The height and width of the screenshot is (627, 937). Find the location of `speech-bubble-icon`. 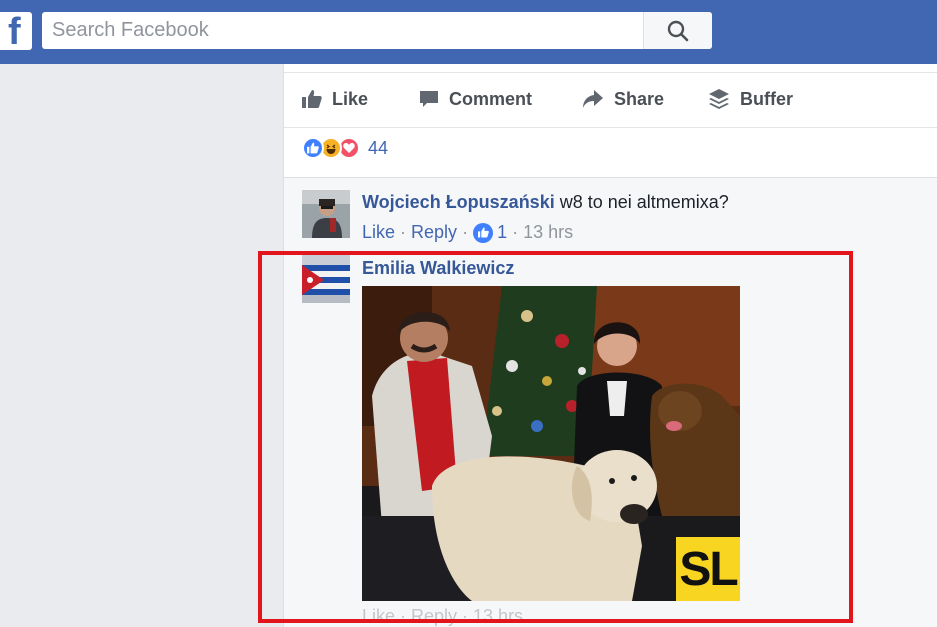

speech-bubble-icon is located at coordinates (429, 99).